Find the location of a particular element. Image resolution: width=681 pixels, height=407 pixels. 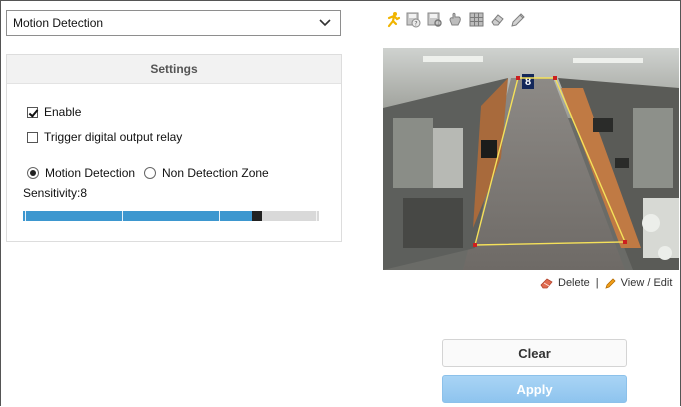

trigger-relay-row: Trigger digital output relay is located at coordinates (104, 137).